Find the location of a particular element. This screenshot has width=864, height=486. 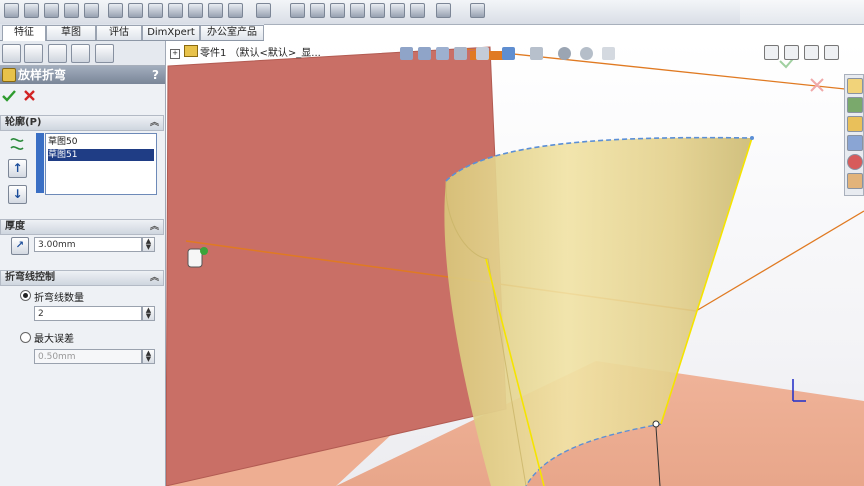

configuration-icon is located at coordinates (57, 53).